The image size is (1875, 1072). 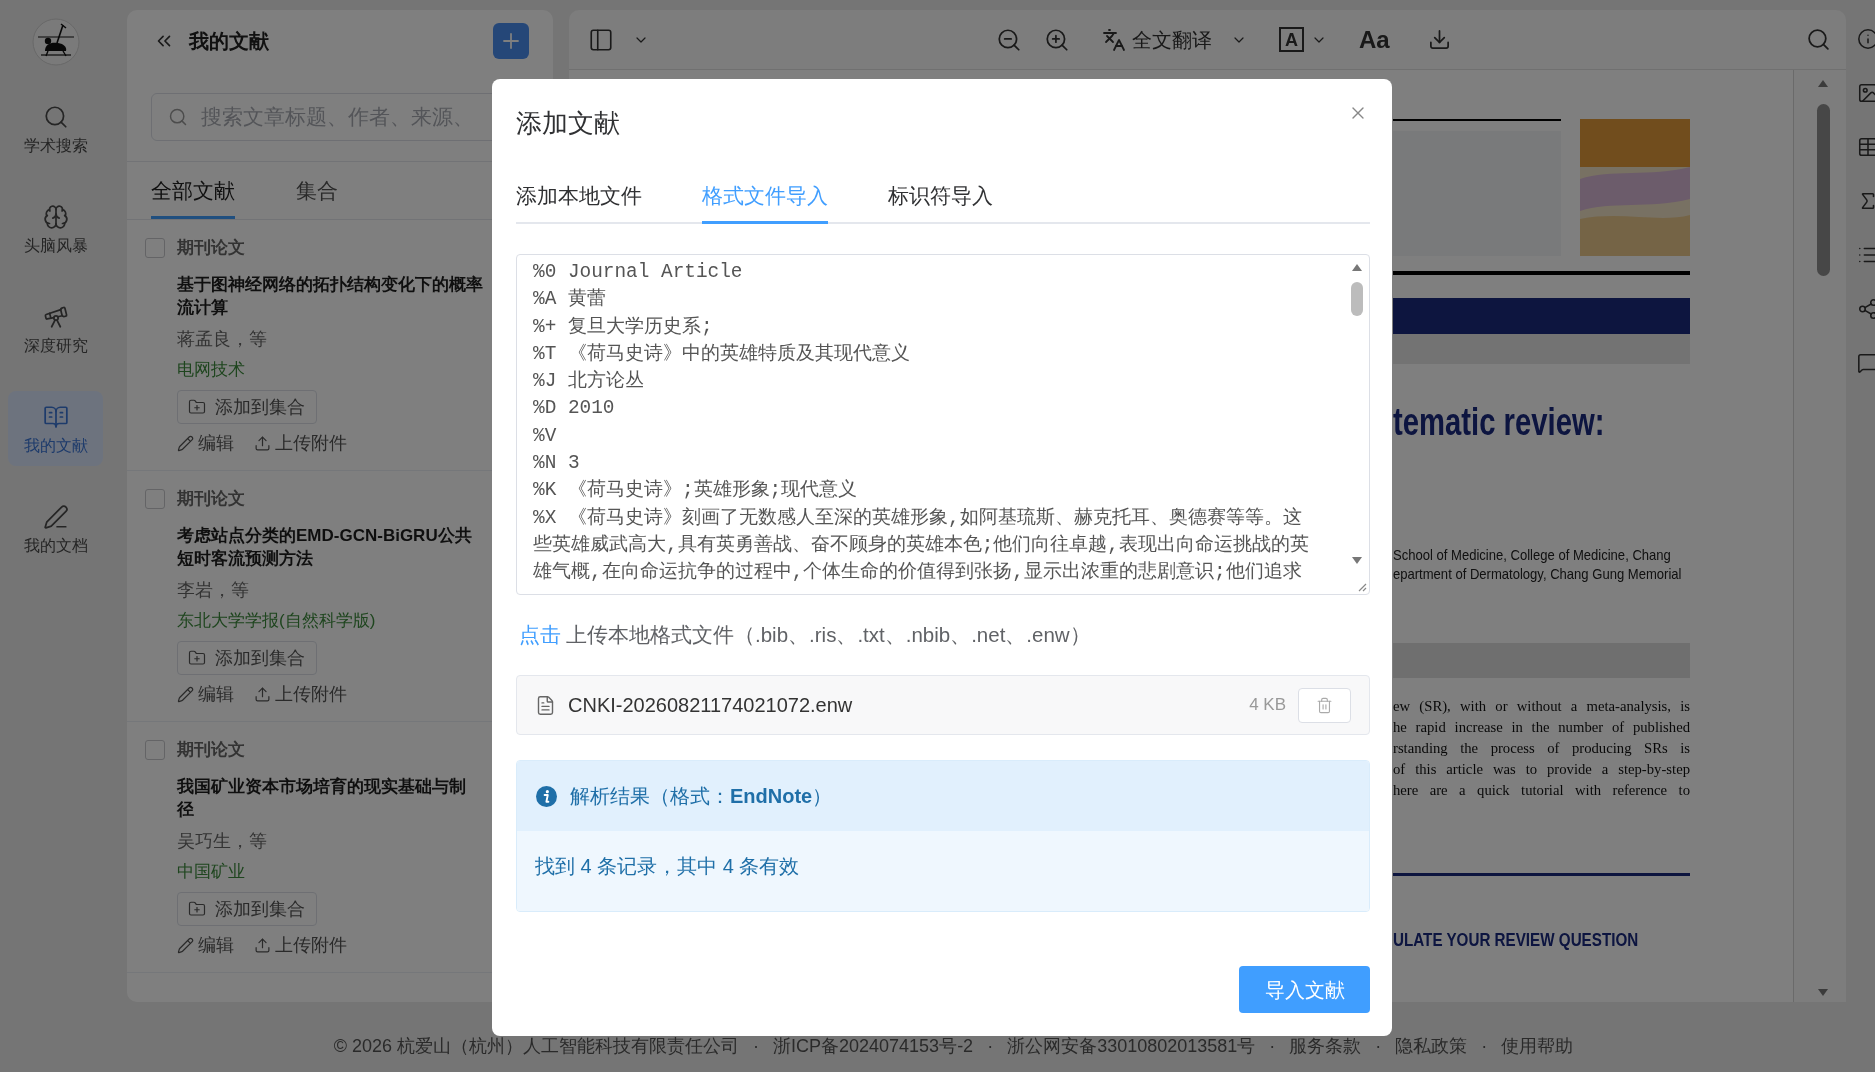 What do you see at coordinates (276, 621) in the screenshot?
I see `journal-name: 东北大学学报(自然科学版)` at bounding box center [276, 621].